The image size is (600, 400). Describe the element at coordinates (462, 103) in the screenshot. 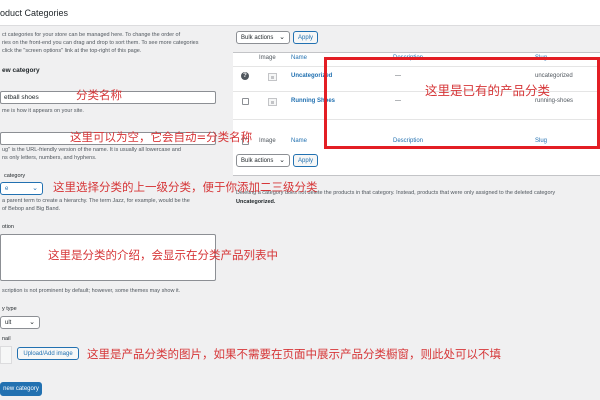

I see `existing-categories-highlight-box` at that location.